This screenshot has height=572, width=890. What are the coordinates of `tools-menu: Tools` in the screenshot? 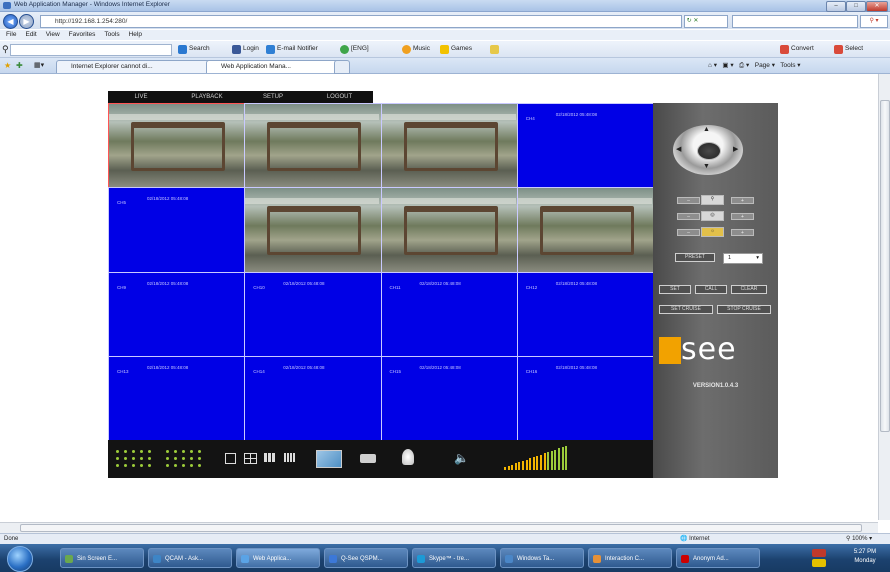 It's located at (787, 65).